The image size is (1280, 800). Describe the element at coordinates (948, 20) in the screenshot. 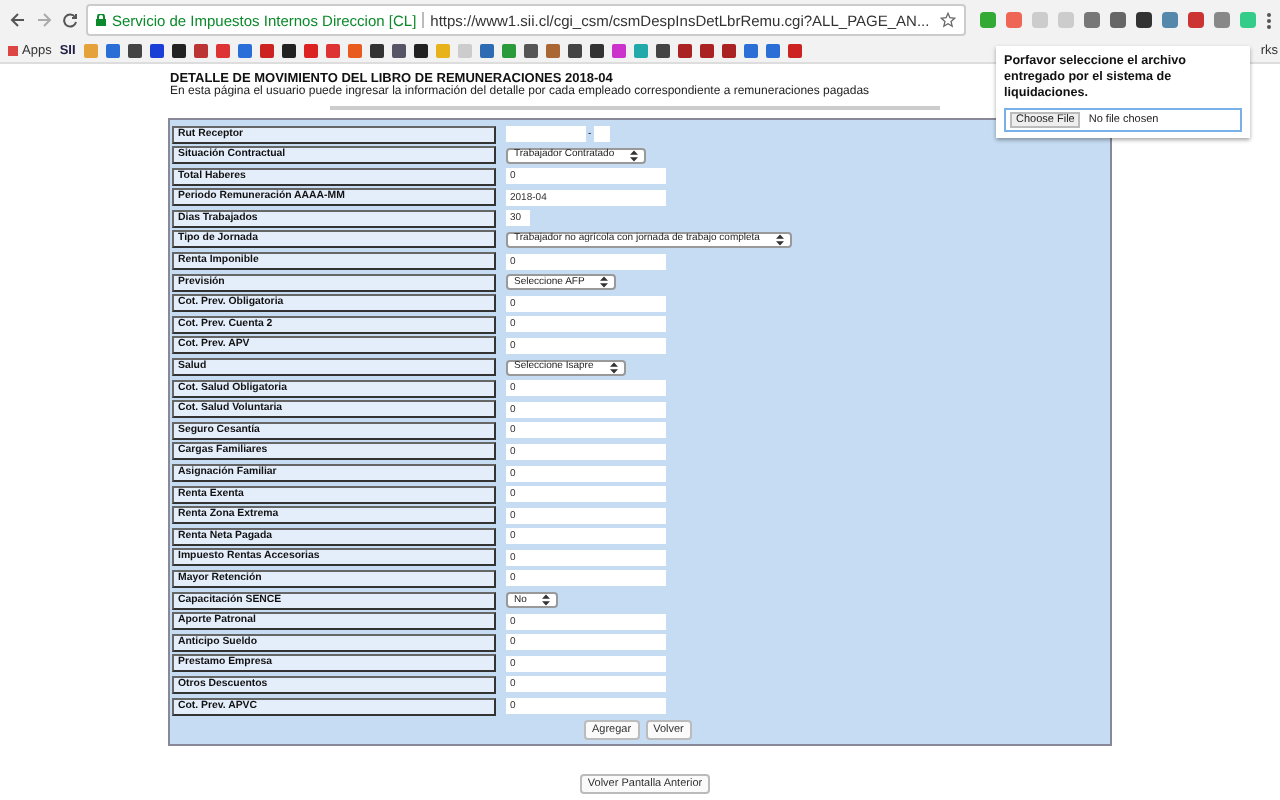

I see `star-icon` at that location.